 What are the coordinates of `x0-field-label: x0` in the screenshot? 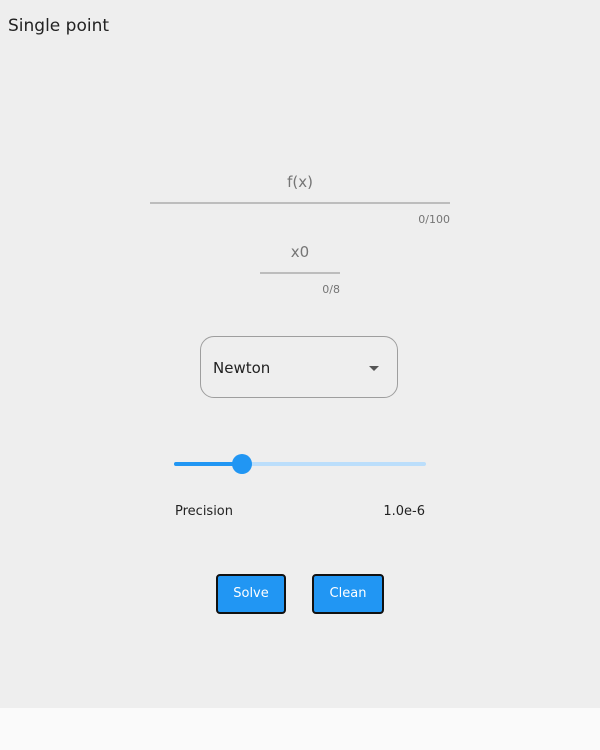 It's located at (300, 252).